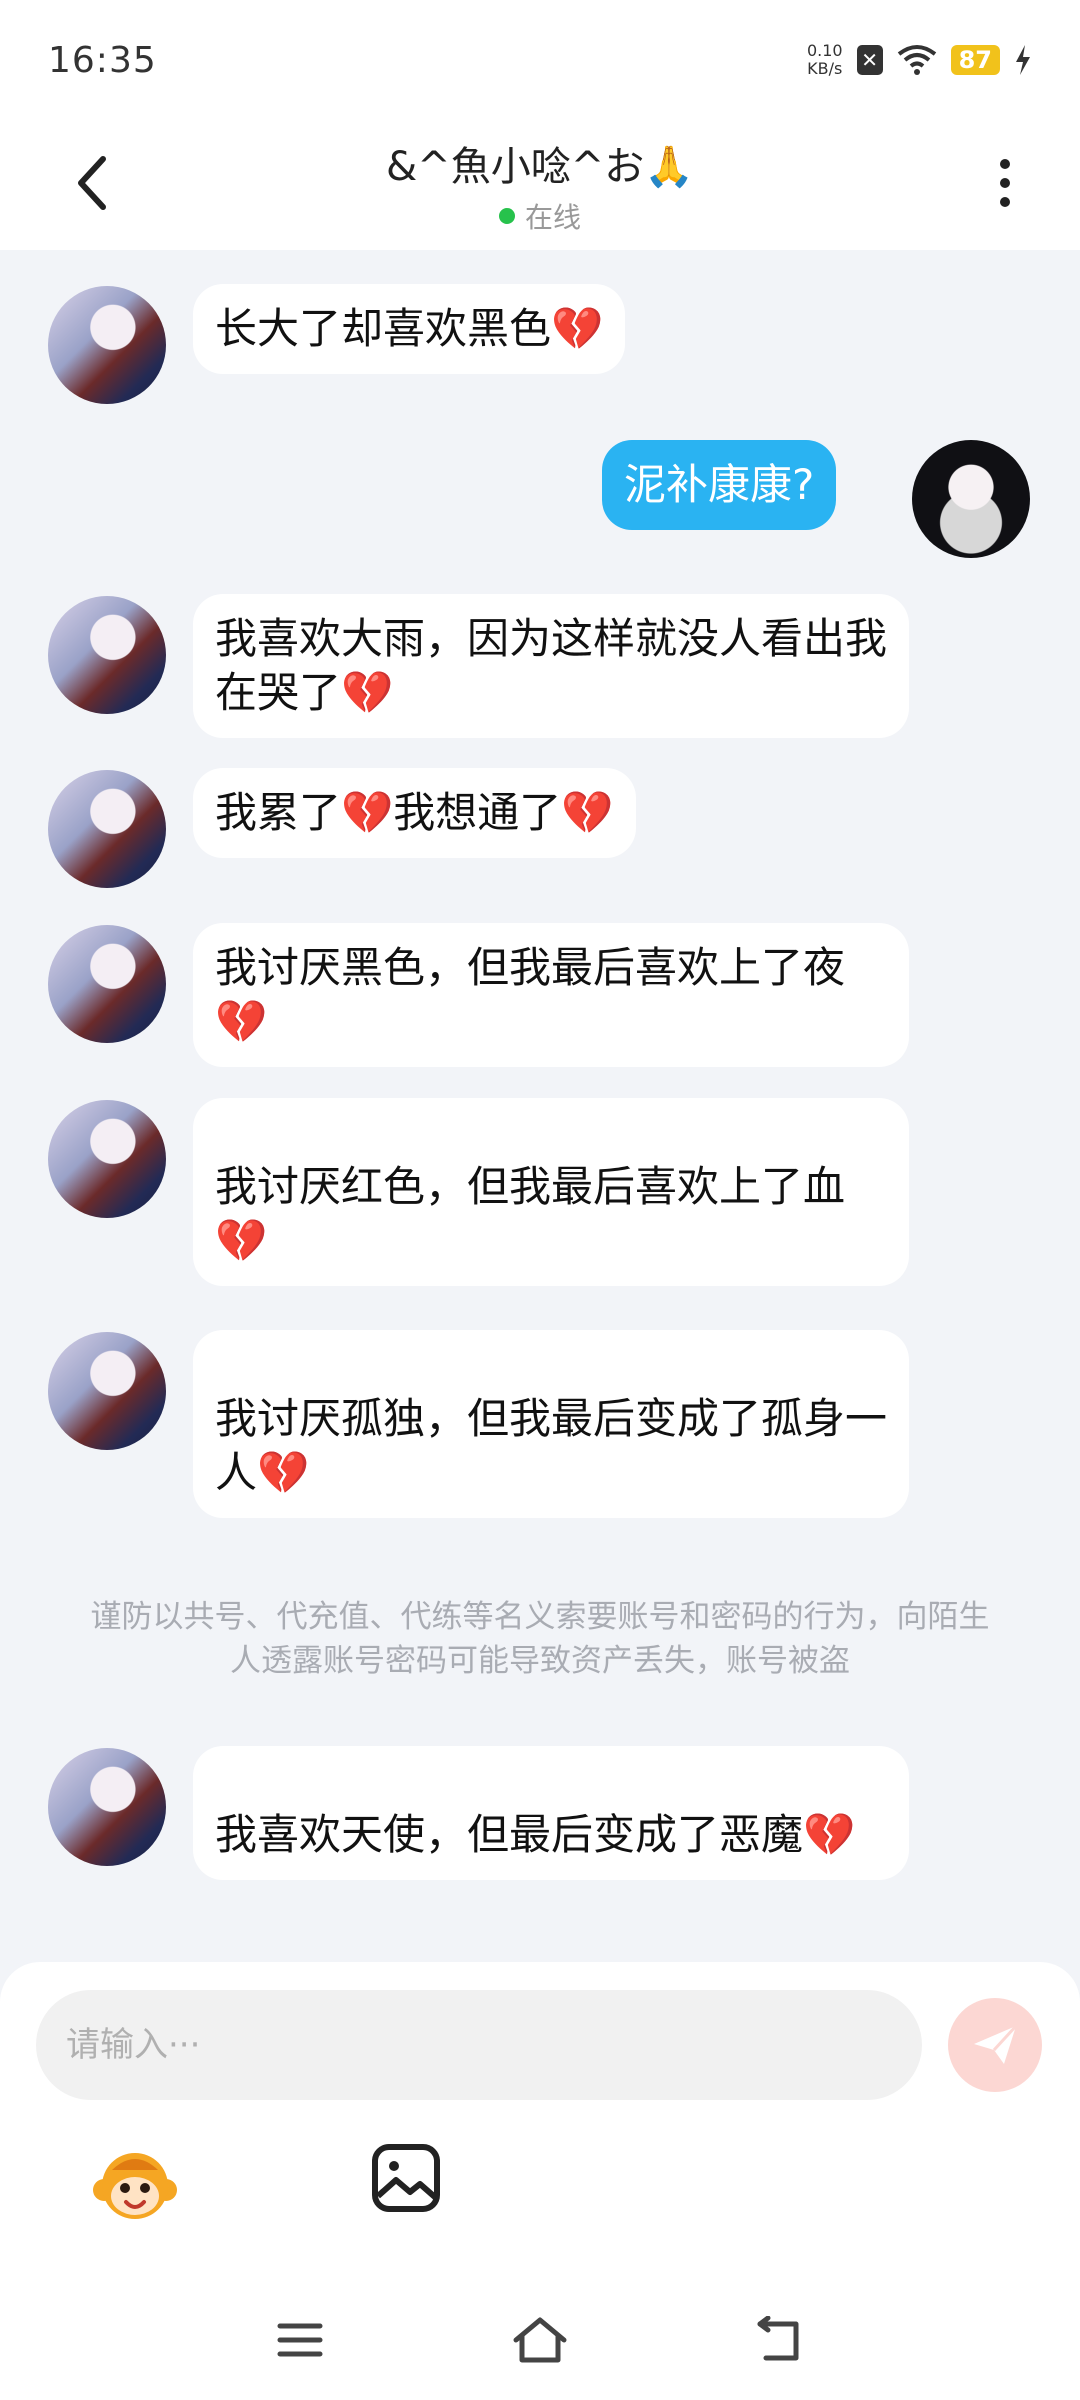 The image size is (1080, 2400). What do you see at coordinates (540, 60) in the screenshot?
I see `status-bar: 16:35 0.10 KB/s ✕ 87` at bounding box center [540, 60].